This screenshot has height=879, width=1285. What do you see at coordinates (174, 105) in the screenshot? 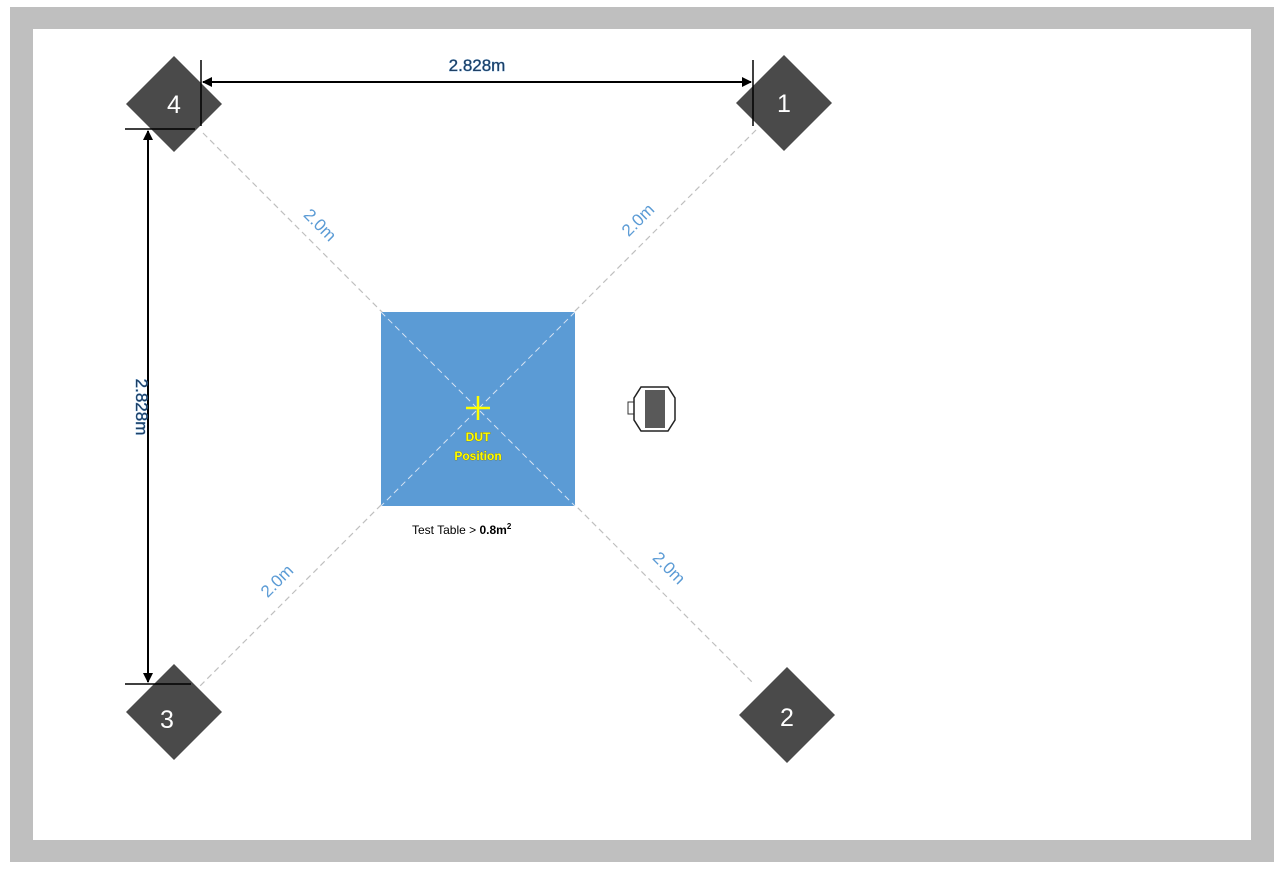
I see `speaker-4-label: 4` at bounding box center [174, 105].